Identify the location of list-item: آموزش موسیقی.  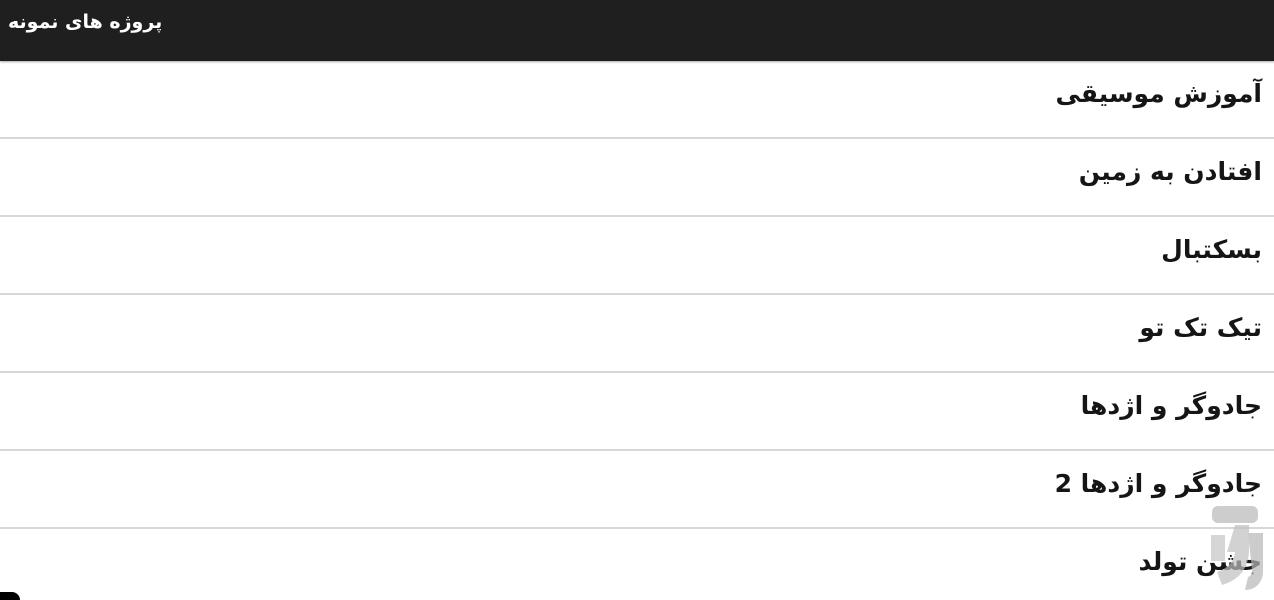
(637, 100).